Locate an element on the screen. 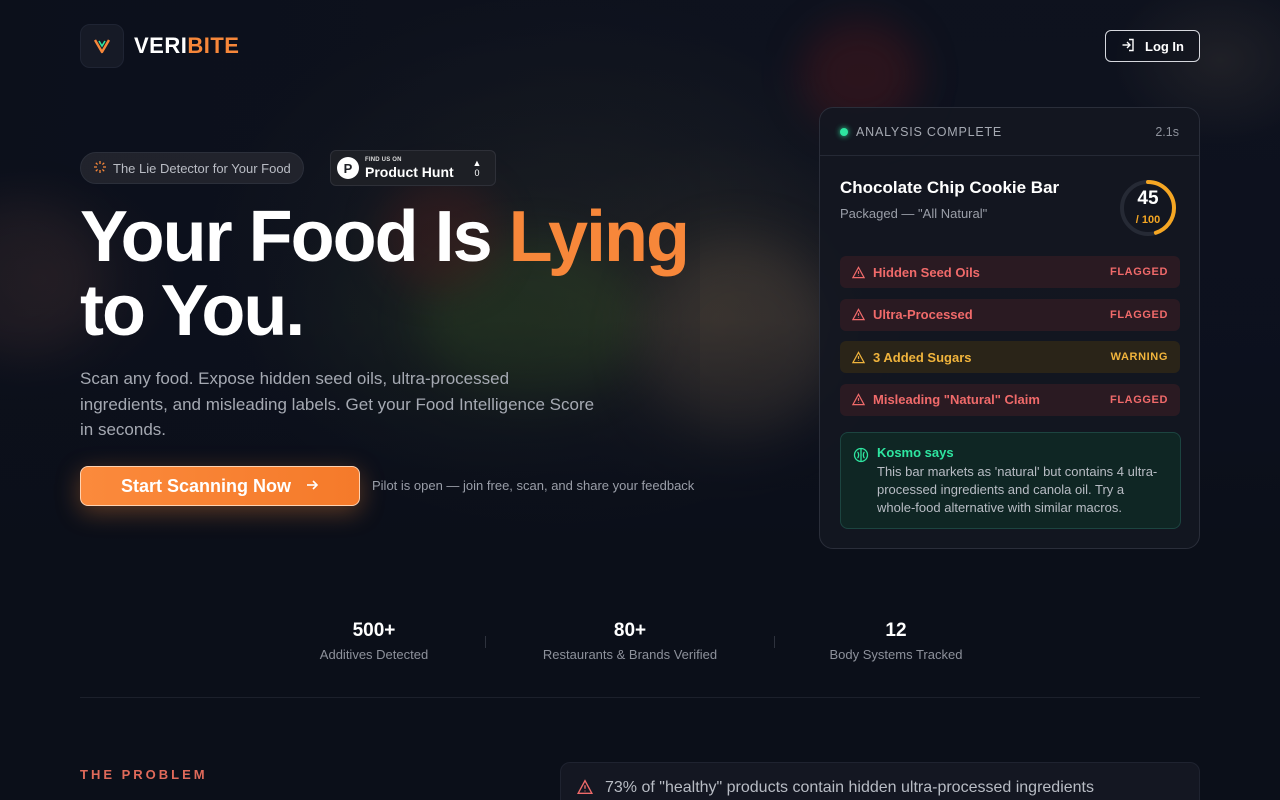 The width and height of the screenshot is (1280, 800). status-dot-icon is located at coordinates (844, 131).